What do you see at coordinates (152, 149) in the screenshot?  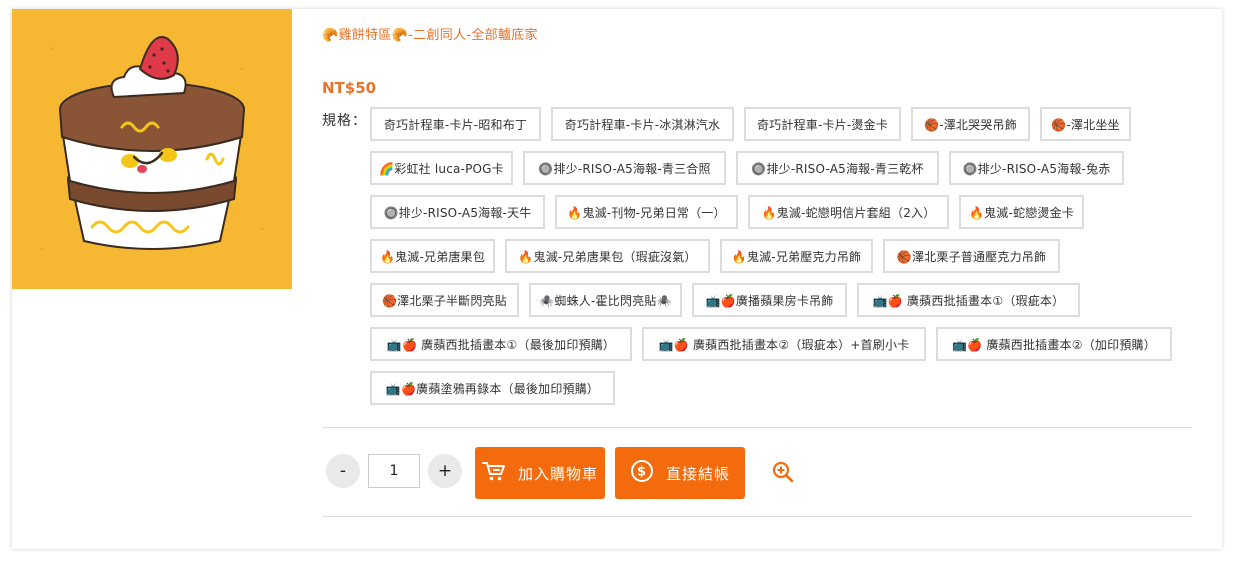 I see `product-image` at bounding box center [152, 149].